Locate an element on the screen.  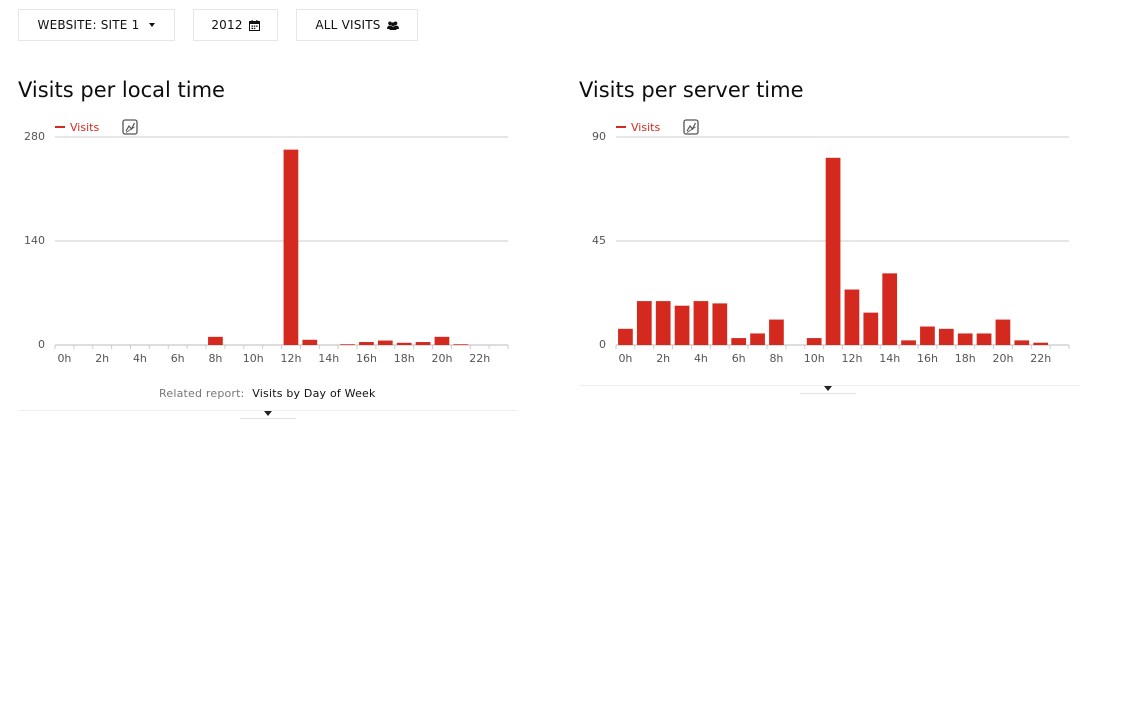
related-report: Related report: Visits by Day of Week is located at coordinates (267, 393).